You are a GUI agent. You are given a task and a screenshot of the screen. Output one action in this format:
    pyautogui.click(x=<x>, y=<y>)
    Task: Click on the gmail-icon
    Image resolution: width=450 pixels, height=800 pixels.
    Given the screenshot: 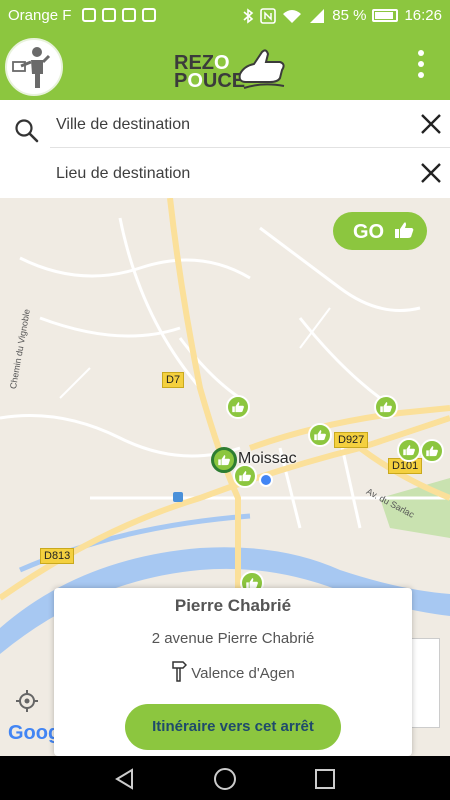 What is the action you would take?
    pyautogui.click(x=129, y=15)
    